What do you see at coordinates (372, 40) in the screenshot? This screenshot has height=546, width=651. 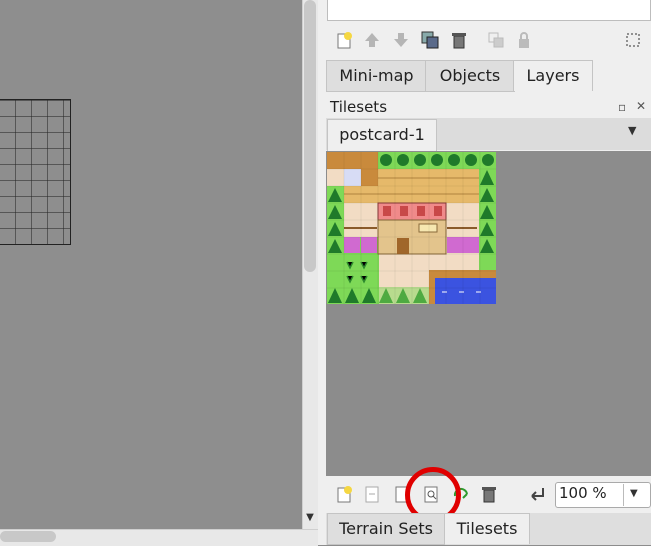 I see `raise-layer-icon` at bounding box center [372, 40].